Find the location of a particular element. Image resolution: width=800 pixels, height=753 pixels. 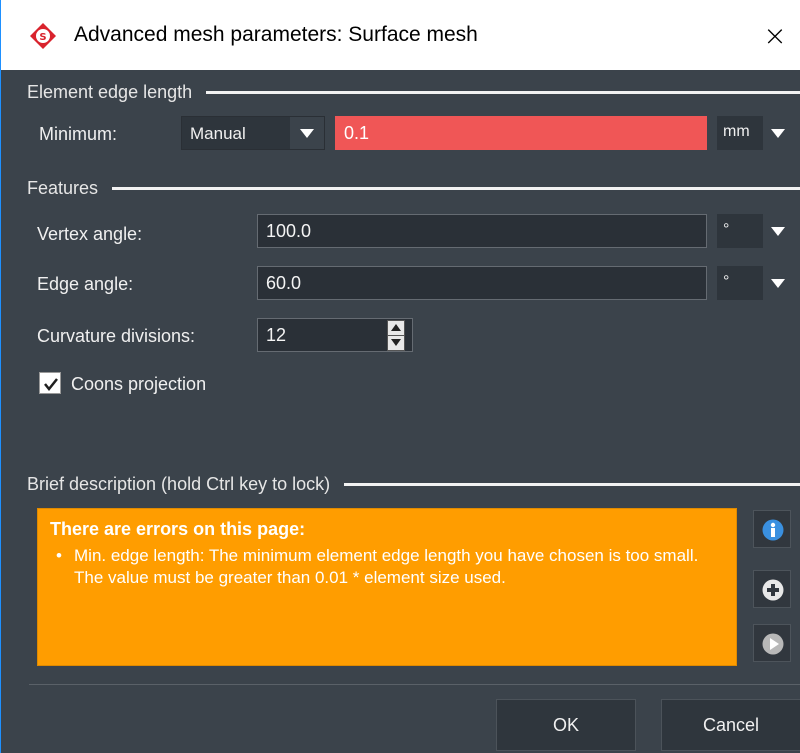

dropdown-value: mm is located at coordinates (736, 131).